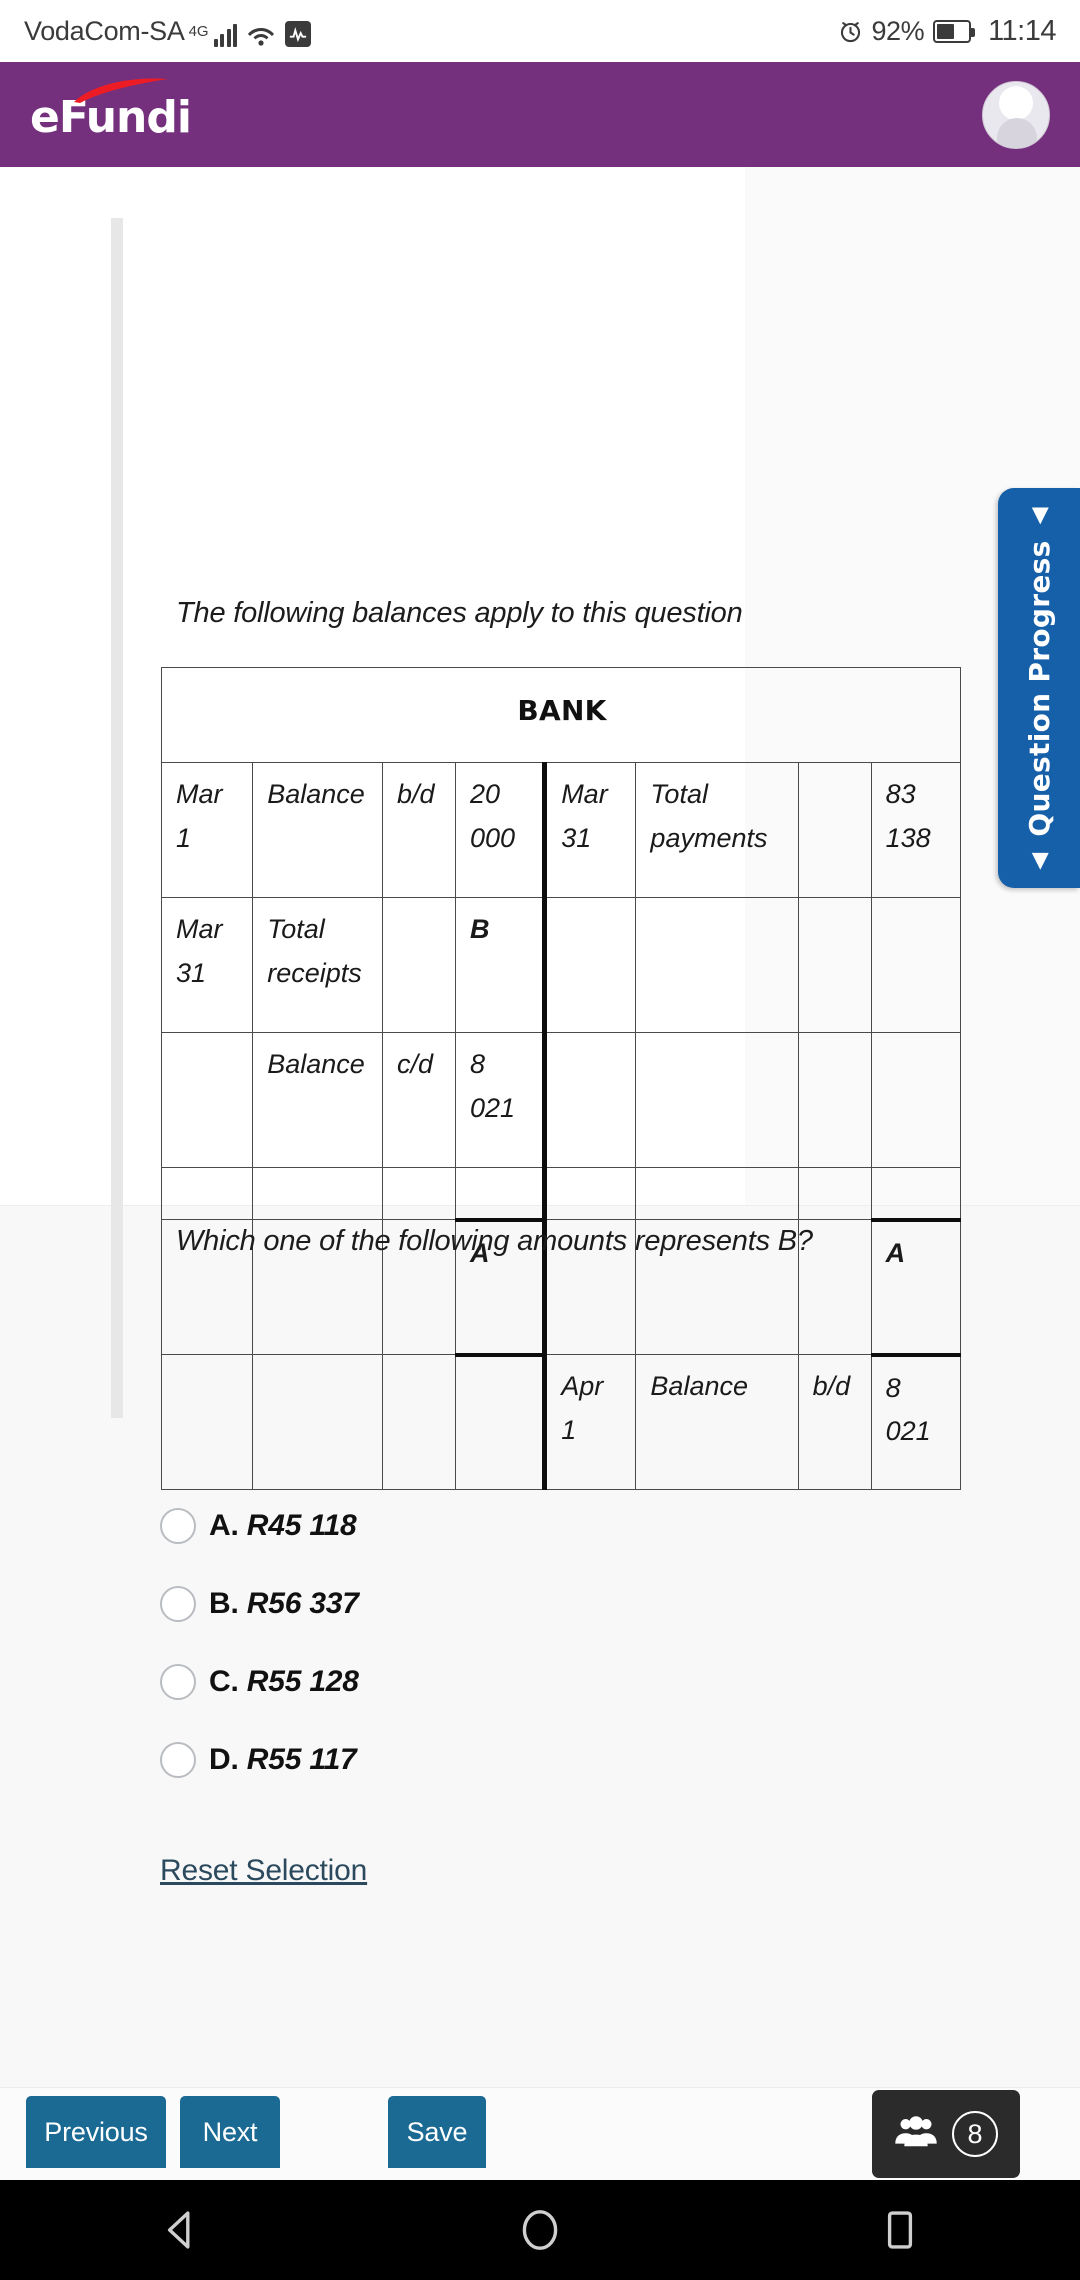  Describe the element at coordinates (104, 30) in the screenshot. I see `carrier-label: VodaCom-SA` at that location.